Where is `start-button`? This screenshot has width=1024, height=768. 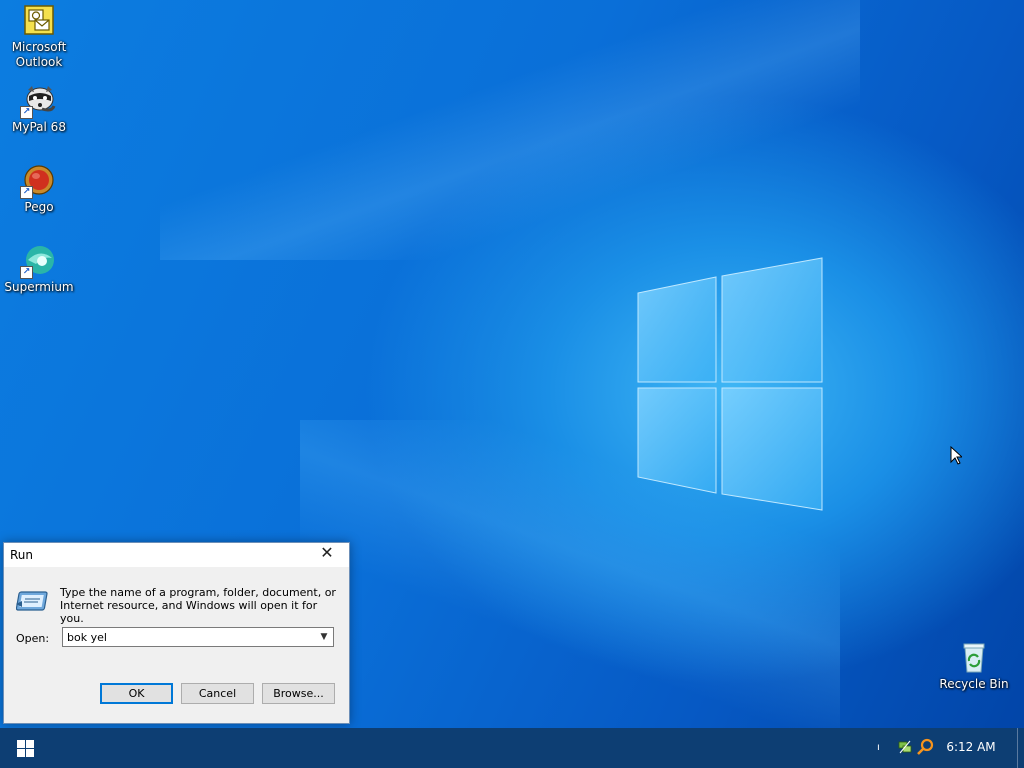 start-button is located at coordinates (24, 748).